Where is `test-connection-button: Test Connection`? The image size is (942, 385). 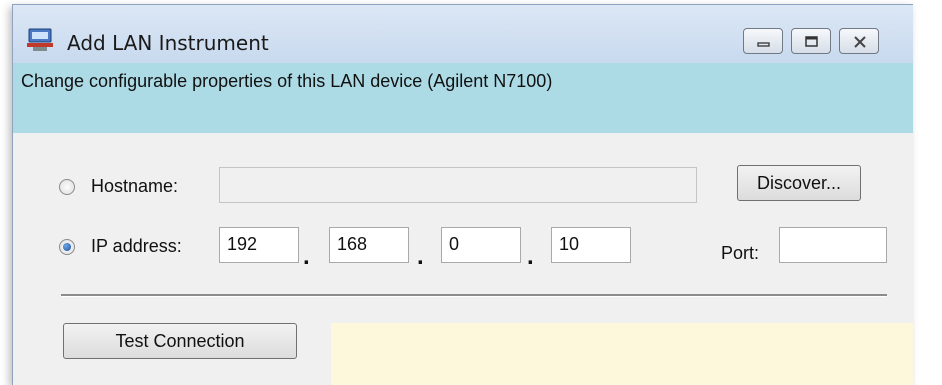 test-connection-button: Test Connection is located at coordinates (180, 341).